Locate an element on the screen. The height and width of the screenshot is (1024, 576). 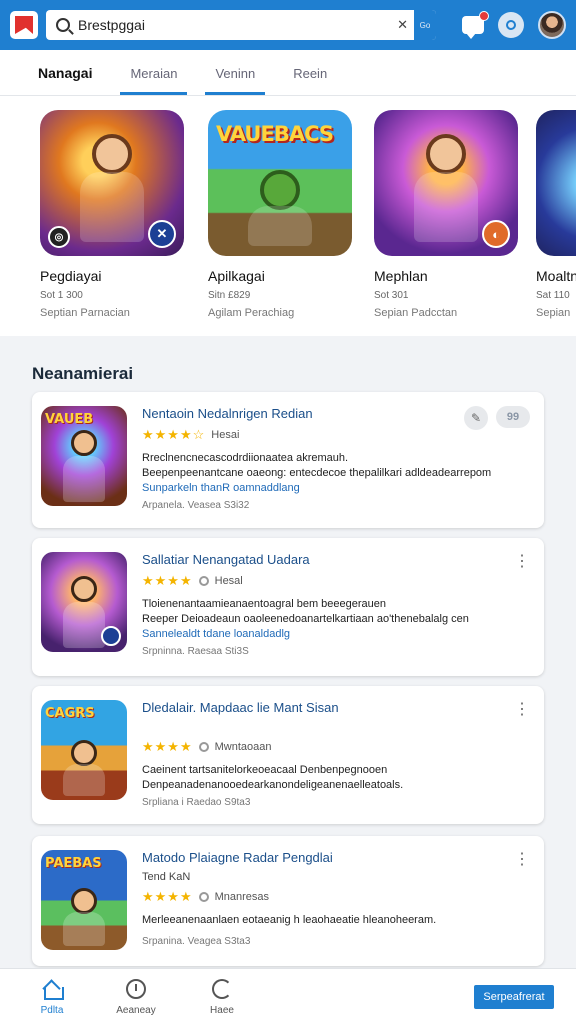
app-title: Matodo Plaiagne Radar Pengdlai is located at coordinates (313, 857).